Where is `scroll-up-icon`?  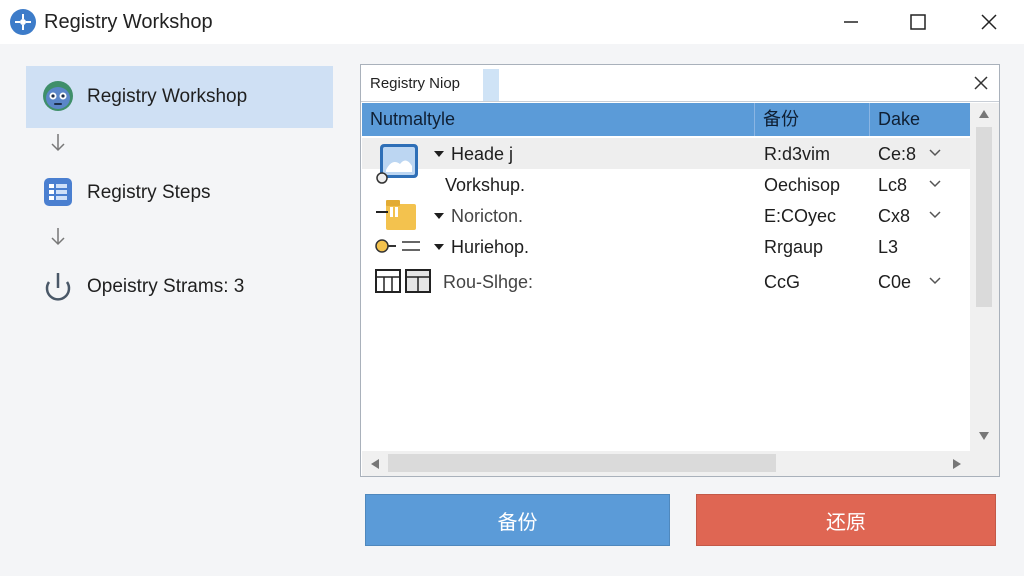 scroll-up-icon is located at coordinates (984, 114).